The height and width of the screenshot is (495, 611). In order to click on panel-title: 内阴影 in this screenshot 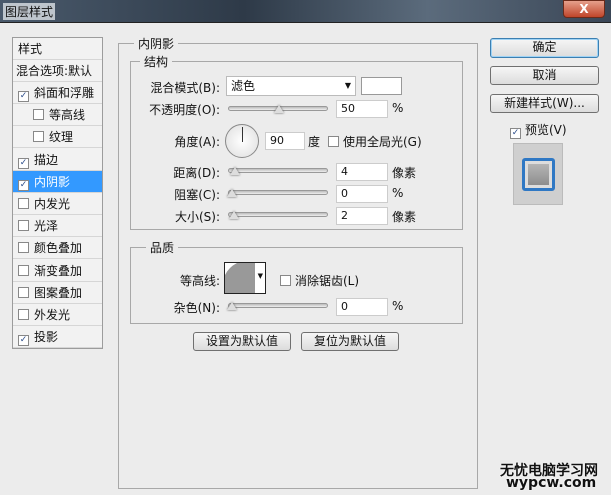, I will do `click(156, 43)`.